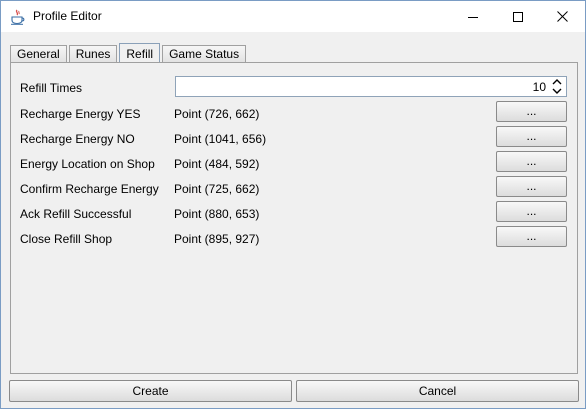  Describe the element at coordinates (557, 86) in the screenshot. I see `spinner-arrows-icon` at that location.